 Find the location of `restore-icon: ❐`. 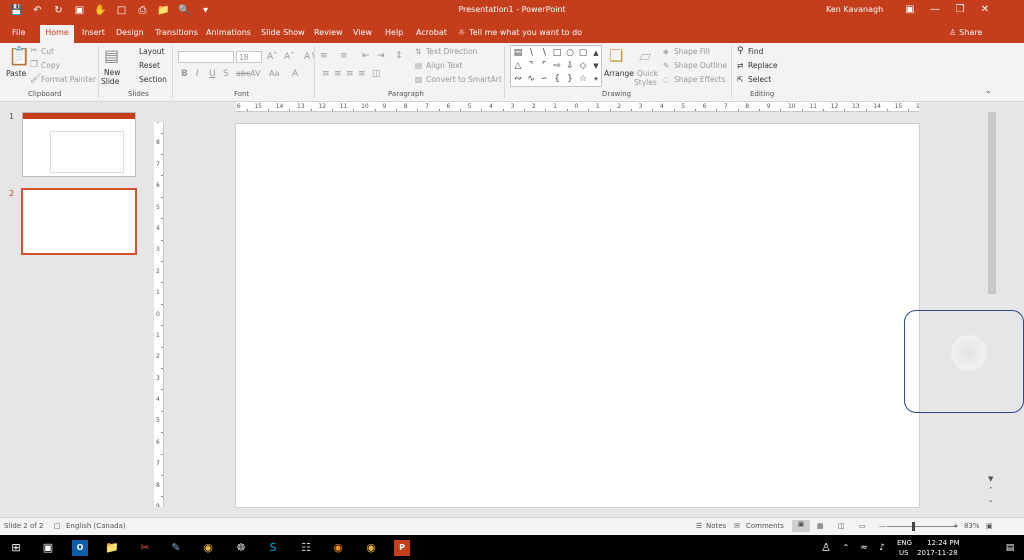

restore-icon: ❐ is located at coordinates (960, 10).